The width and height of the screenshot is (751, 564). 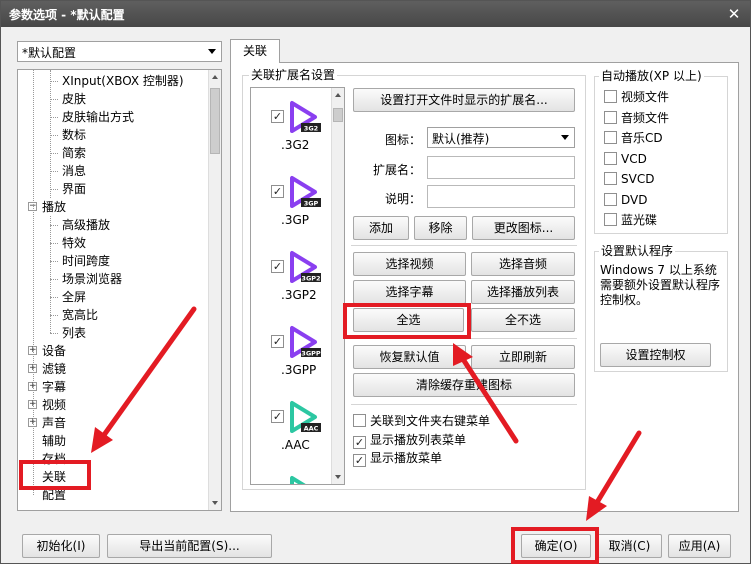 What do you see at coordinates (311, 429) in the screenshot?
I see `format-badge-text: AAC` at bounding box center [311, 429].